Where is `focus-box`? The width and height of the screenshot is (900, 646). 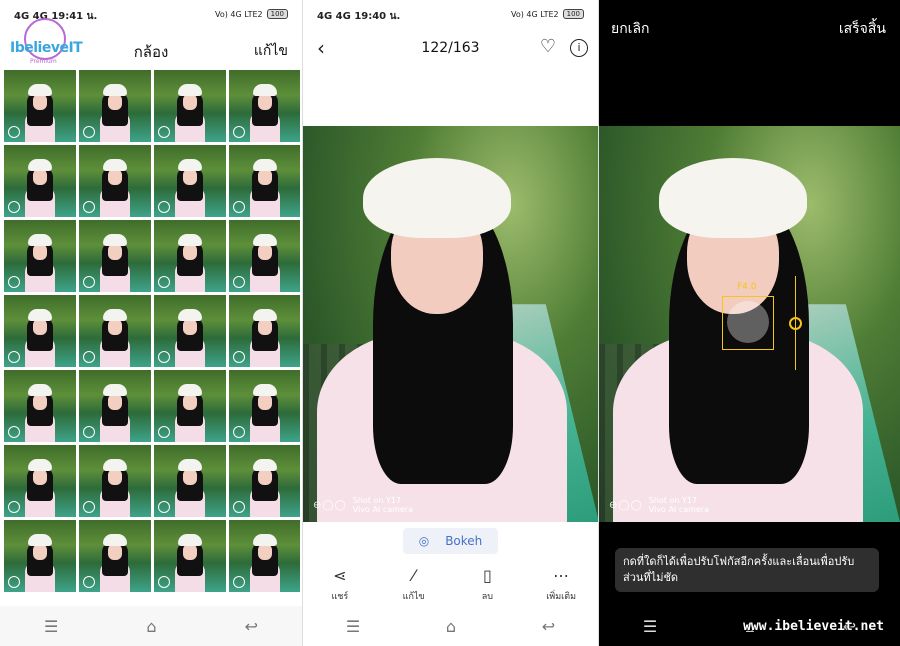 focus-box is located at coordinates (748, 323).